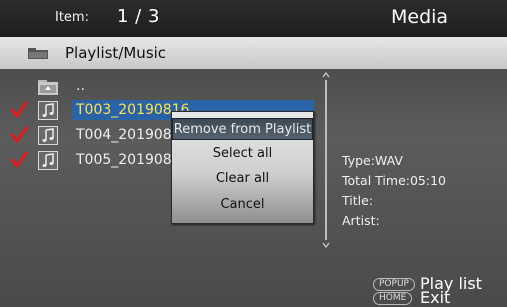 The image size is (507, 307). What do you see at coordinates (48, 87) in the screenshot?
I see `folder-up-icon` at bounding box center [48, 87].